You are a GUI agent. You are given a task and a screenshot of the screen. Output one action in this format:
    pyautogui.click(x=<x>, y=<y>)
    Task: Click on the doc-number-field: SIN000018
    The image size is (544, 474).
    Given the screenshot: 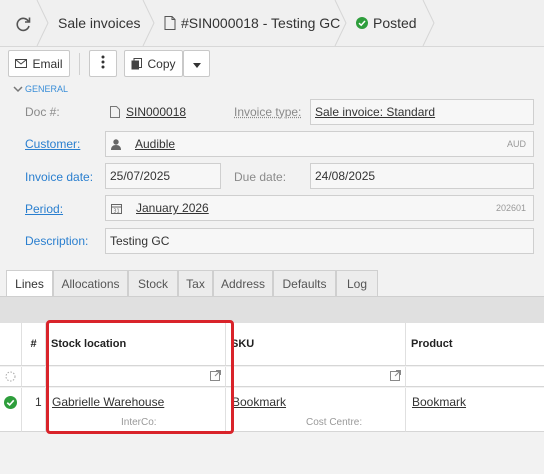 What is the action you would take?
    pyautogui.click(x=167, y=112)
    